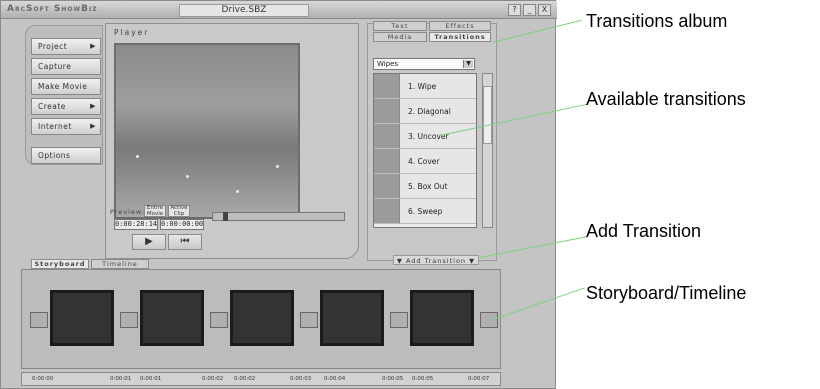  What do you see at coordinates (429, 111) in the screenshot?
I see `transition-label: 2. Diagonal` at bounding box center [429, 111].